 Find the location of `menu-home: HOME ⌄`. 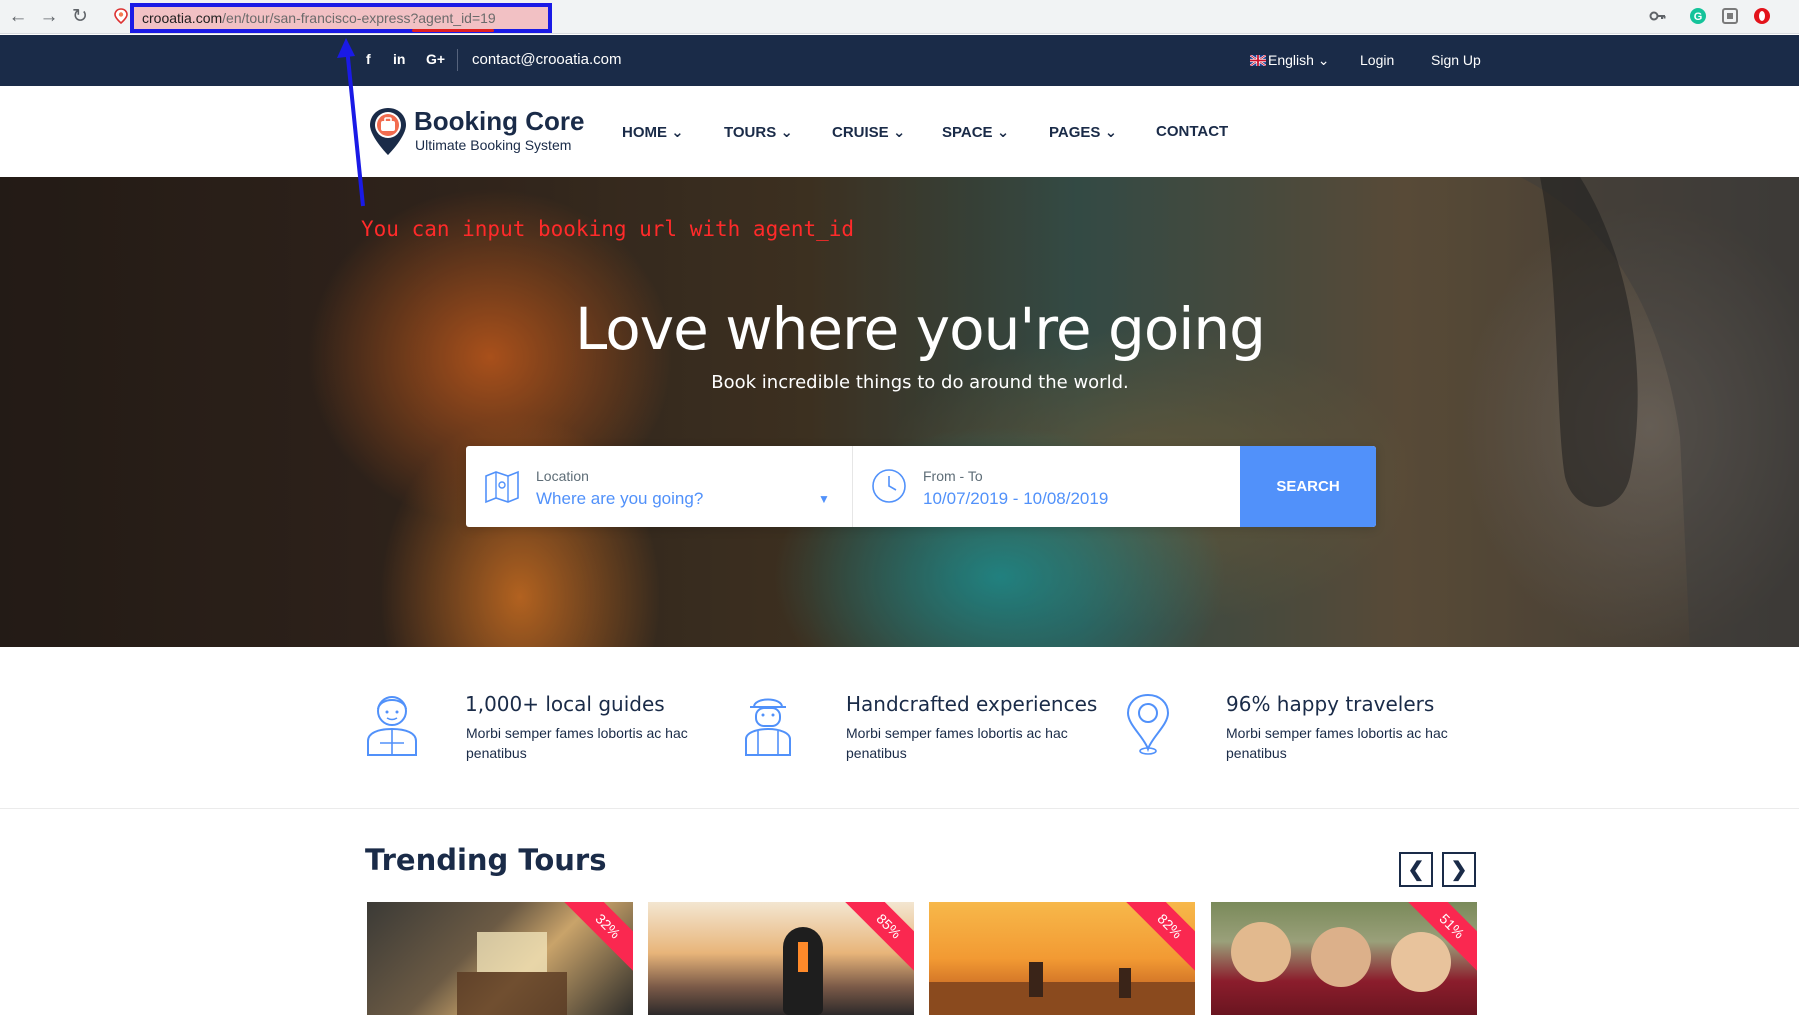

menu-home: HOME ⌄ is located at coordinates (653, 132).